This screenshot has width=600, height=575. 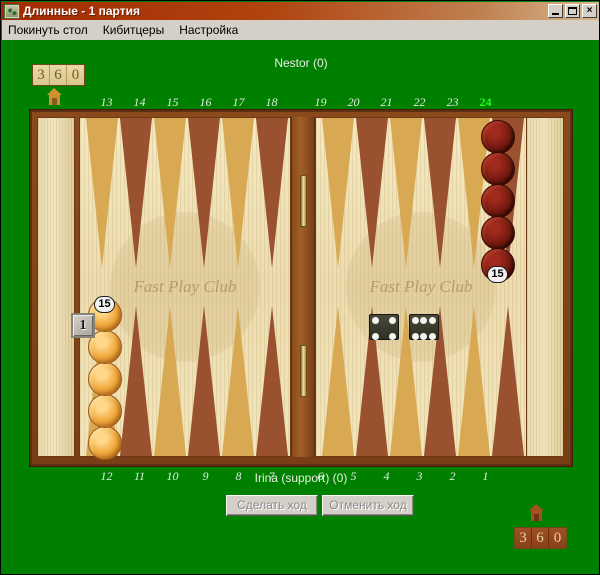 What do you see at coordinates (106, 476) in the screenshot?
I see `point-number: 12` at bounding box center [106, 476].